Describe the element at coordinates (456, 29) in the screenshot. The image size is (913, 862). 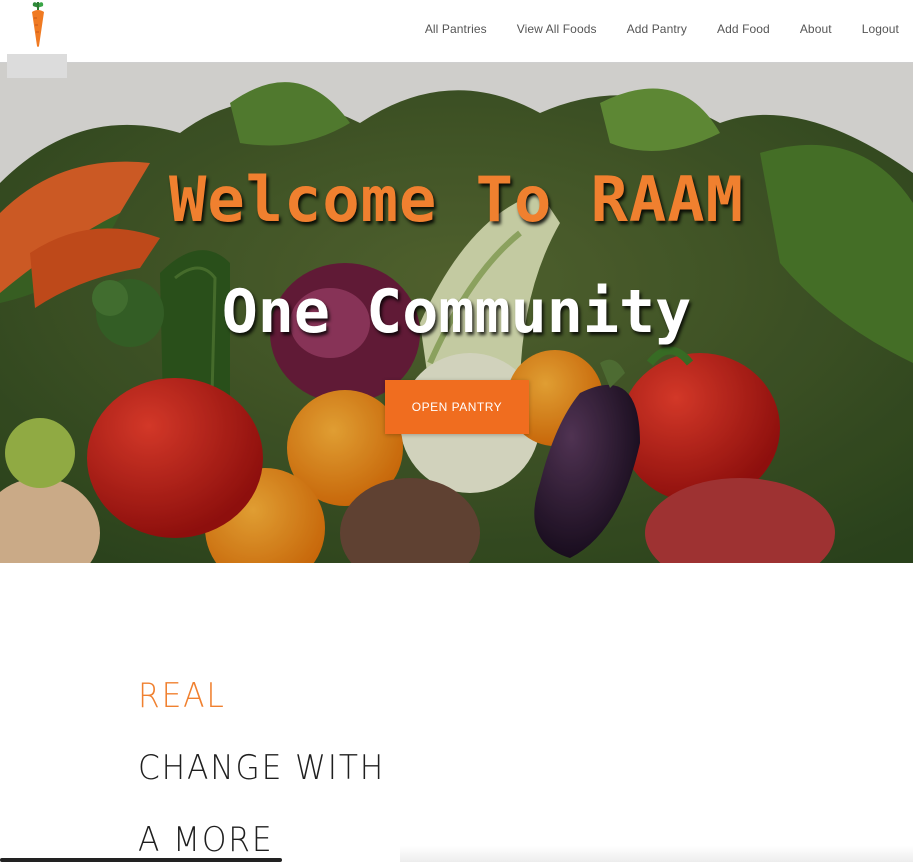
I see `nav-all-pantries: All Pantries` at that location.